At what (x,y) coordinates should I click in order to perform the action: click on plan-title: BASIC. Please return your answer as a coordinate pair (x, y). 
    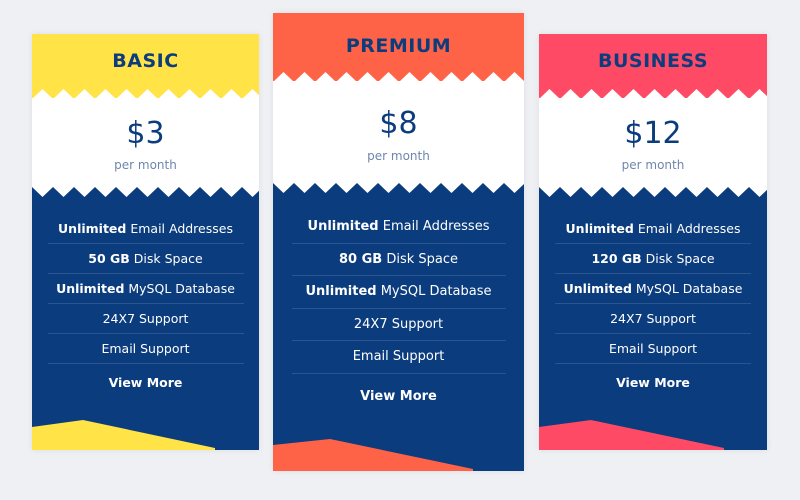
    Looking at the image, I should click on (145, 61).